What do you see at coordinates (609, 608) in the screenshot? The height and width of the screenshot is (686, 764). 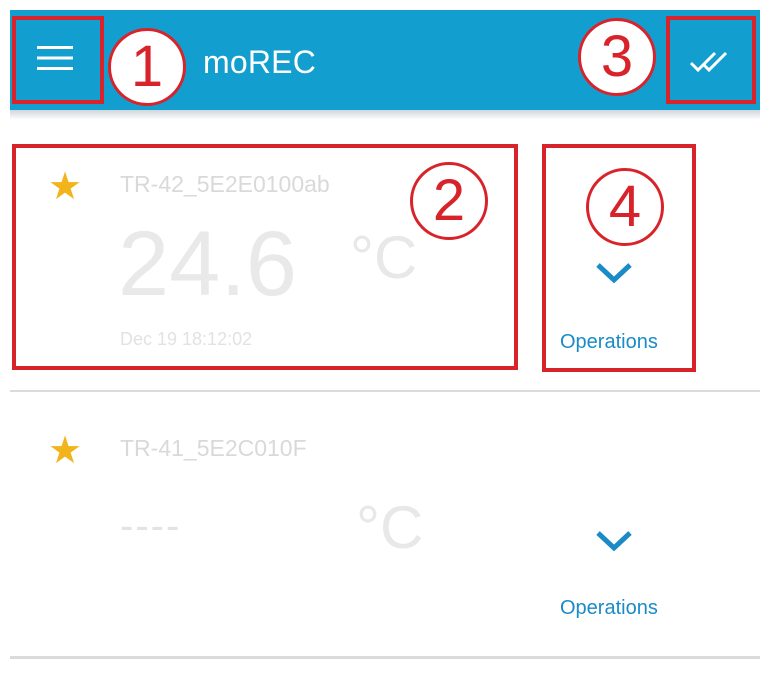 I see `operations-label: Operations` at bounding box center [609, 608].